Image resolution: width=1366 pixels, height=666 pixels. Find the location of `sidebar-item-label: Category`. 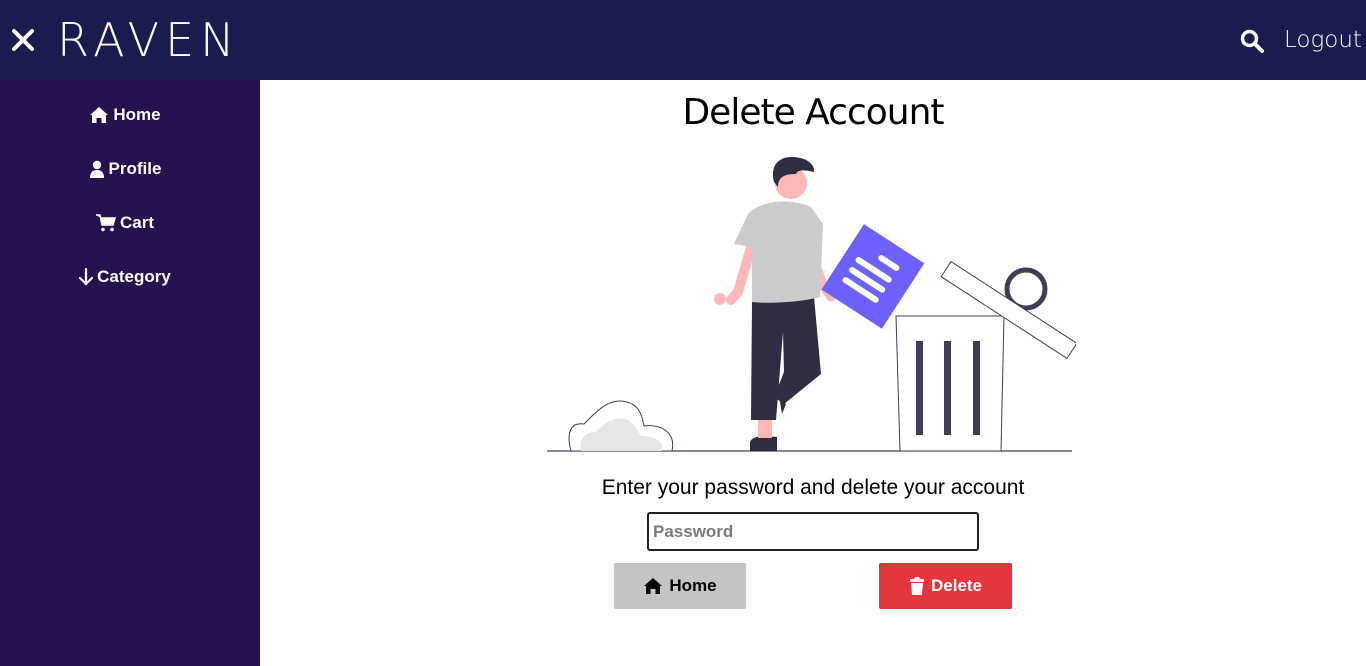

sidebar-item-label: Category is located at coordinates (134, 276).